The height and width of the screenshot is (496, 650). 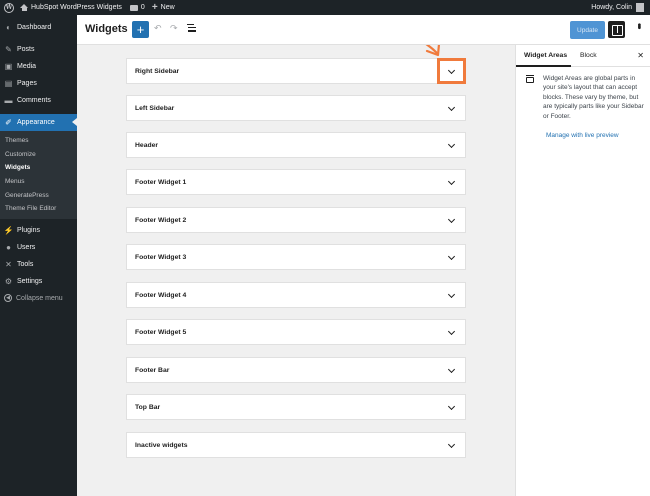 What do you see at coordinates (296, 108) in the screenshot?
I see `widget-area-left-sidebar: Left Sidebar` at bounding box center [296, 108].